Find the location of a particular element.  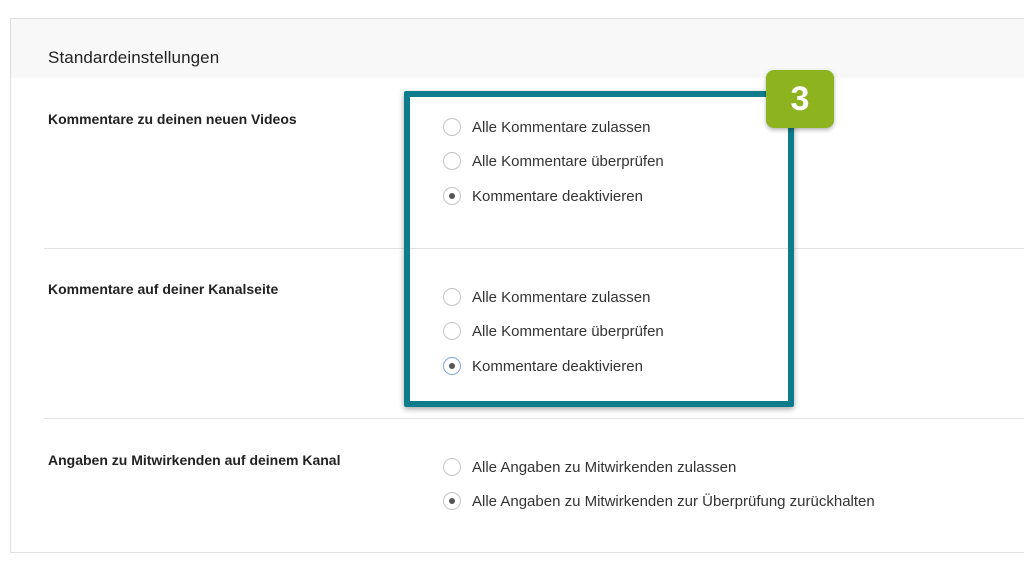

panel-header: Standardeinstellungen is located at coordinates (517, 48).